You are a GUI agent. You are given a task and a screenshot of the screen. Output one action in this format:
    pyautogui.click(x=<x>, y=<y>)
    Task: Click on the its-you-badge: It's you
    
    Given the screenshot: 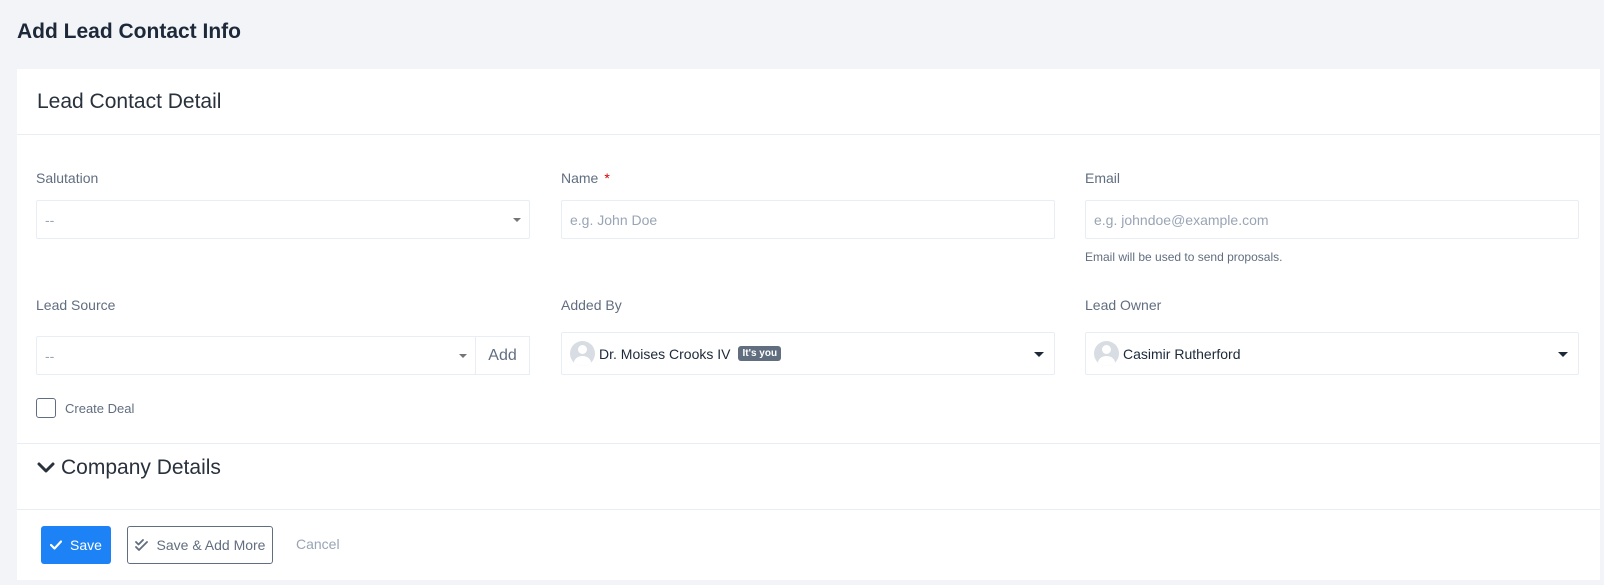 What is the action you would take?
    pyautogui.click(x=760, y=353)
    